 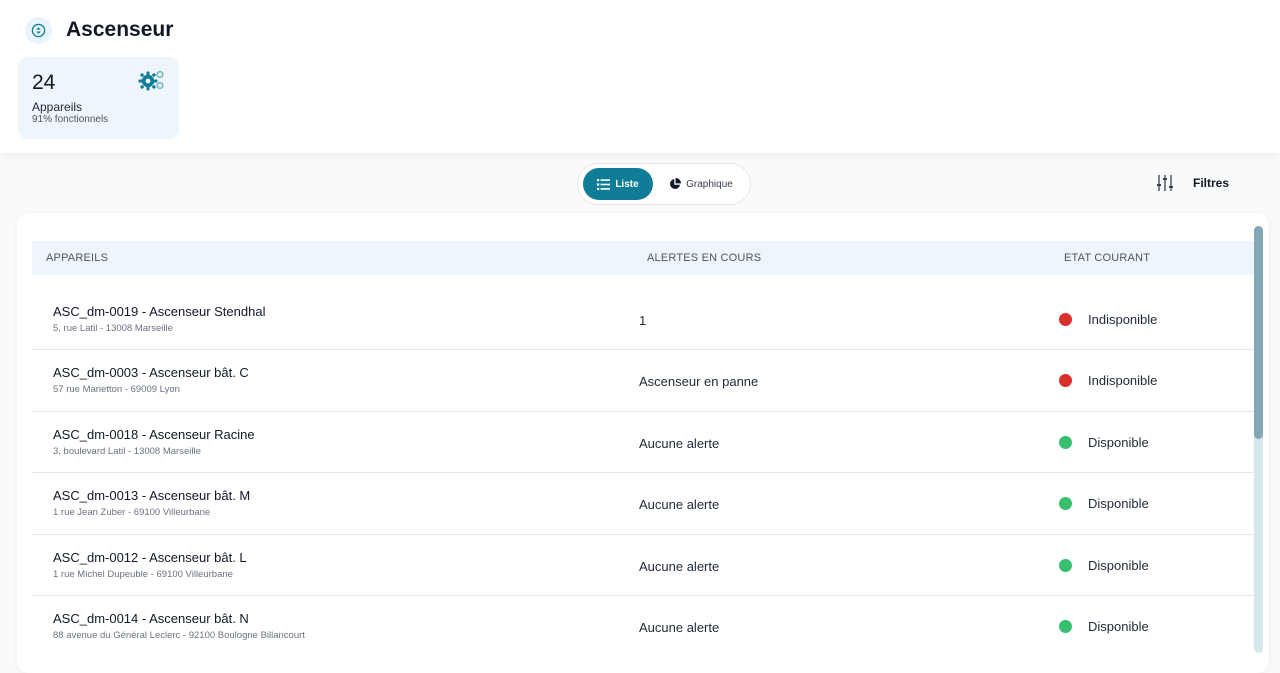 What do you see at coordinates (127, 451) in the screenshot?
I see `device-address: 3, boulevard Latil - 13008 Marseille` at bounding box center [127, 451].